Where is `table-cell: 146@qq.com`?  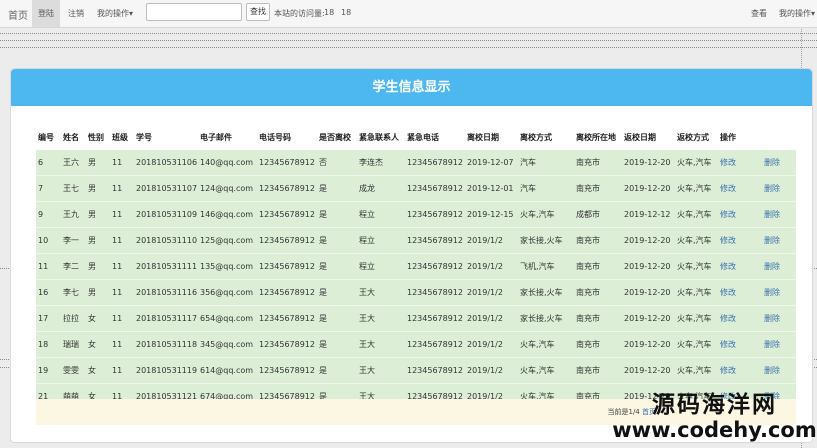
table-cell: 146@qq.com is located at coordinates (227, 214).